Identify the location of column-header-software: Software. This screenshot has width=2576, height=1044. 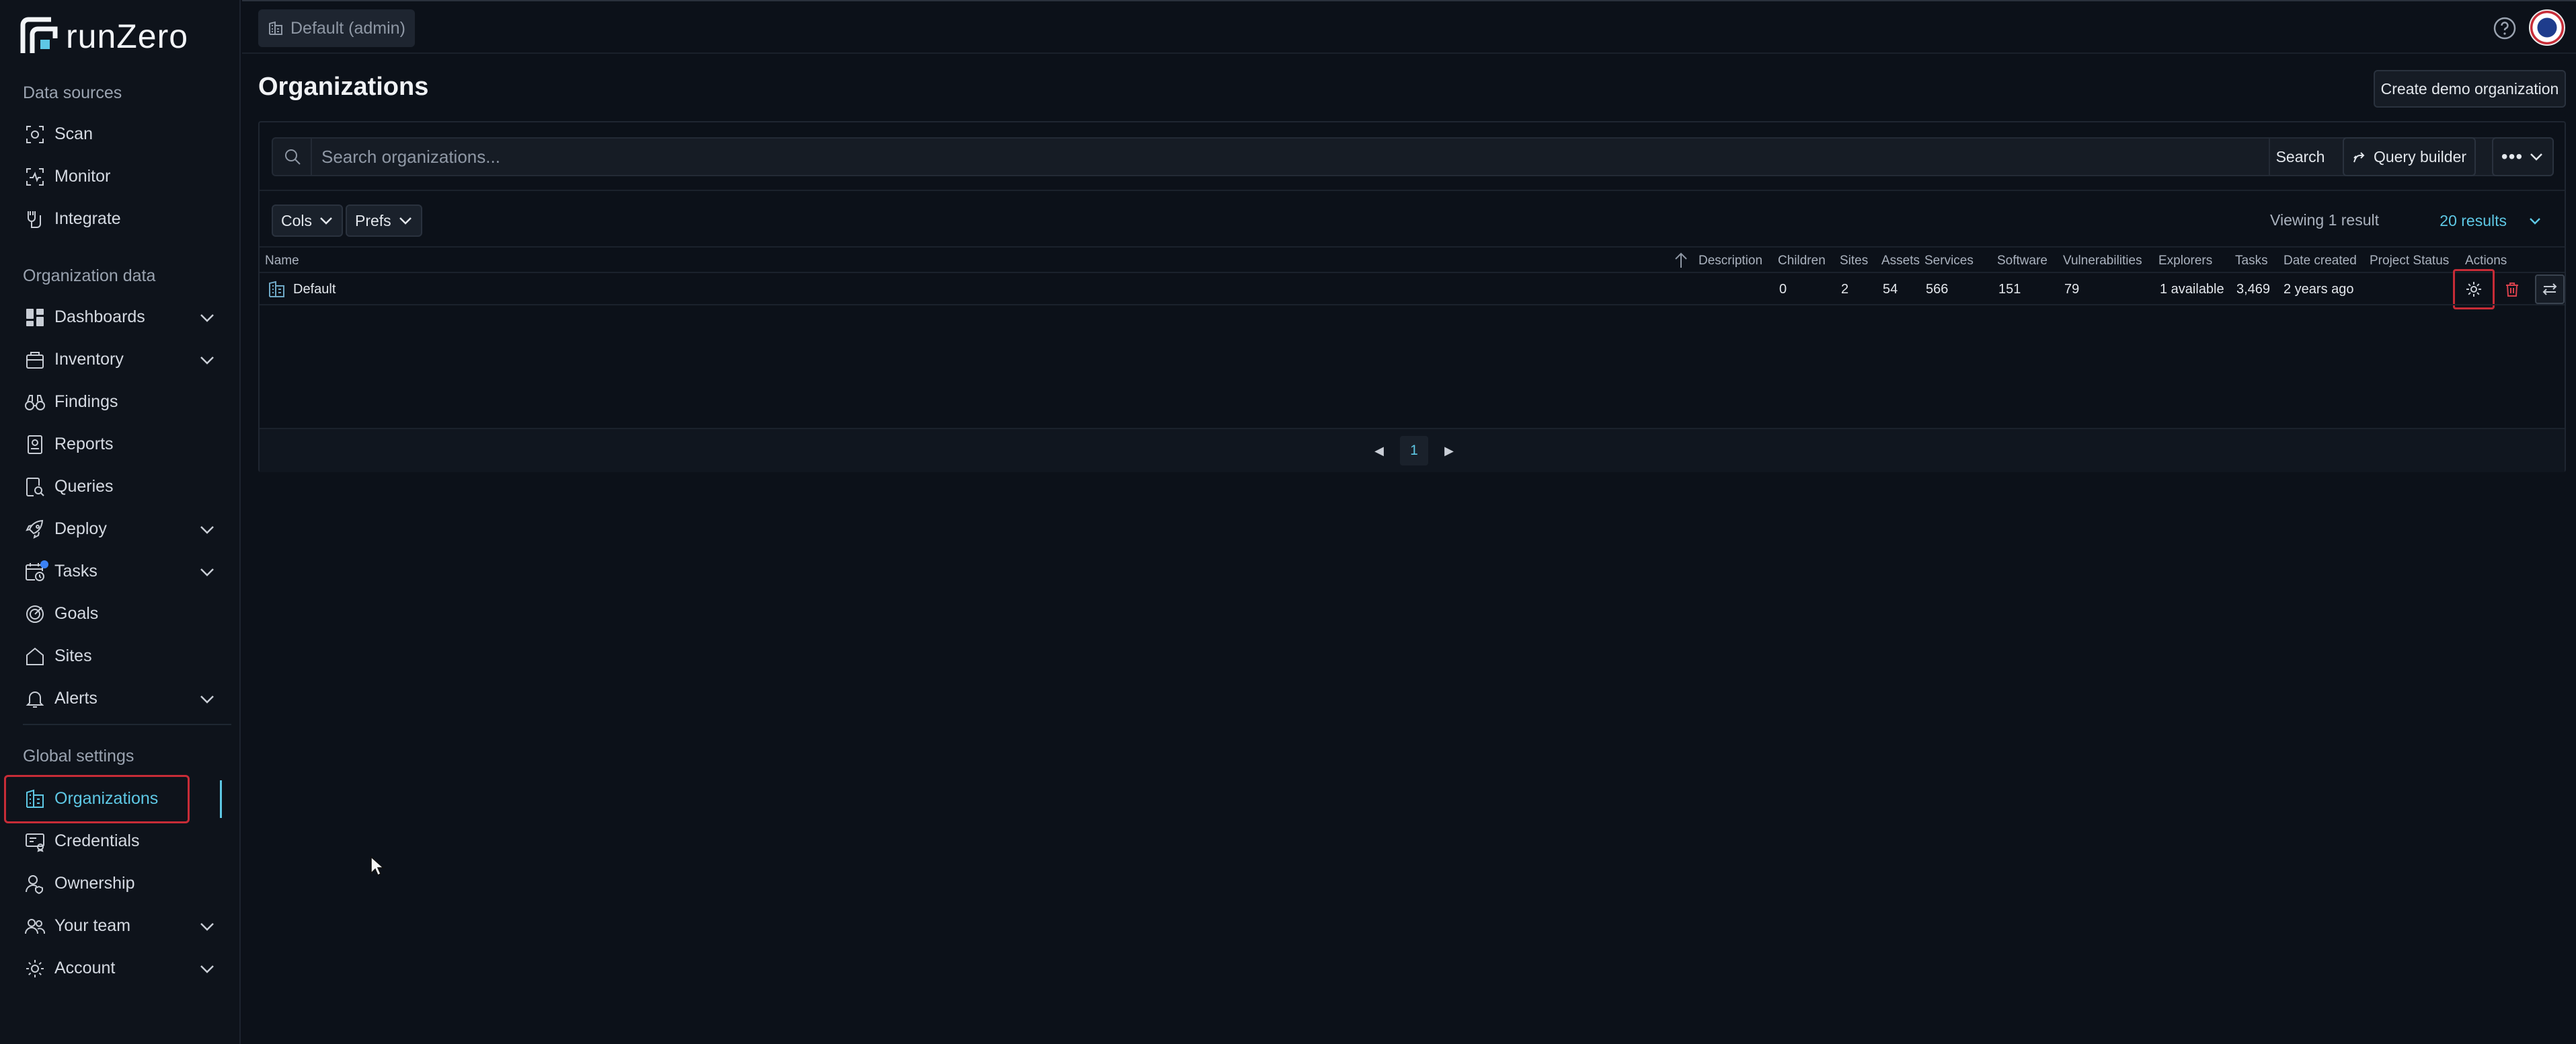
(2022, 261).